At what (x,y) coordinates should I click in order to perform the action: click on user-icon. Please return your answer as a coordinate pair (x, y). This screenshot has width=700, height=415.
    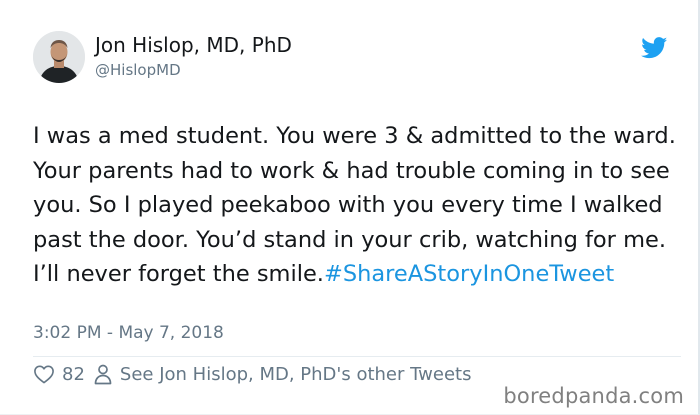
    Looking at the image, I should click on (103, 374).